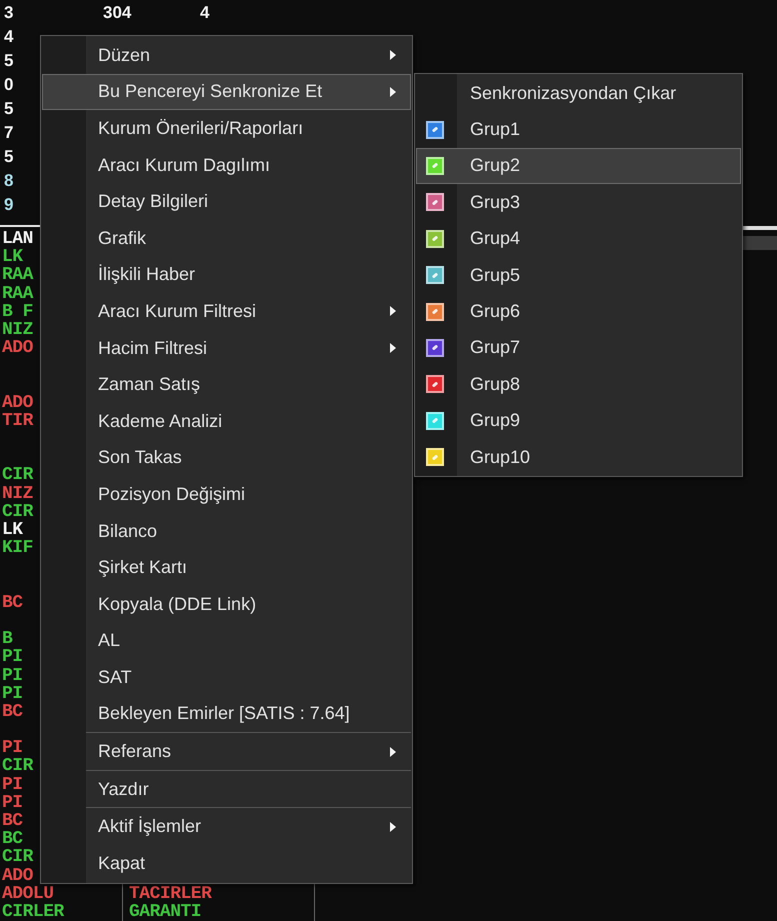  I want to click on menu-item: Grafik, so click(226, 238).